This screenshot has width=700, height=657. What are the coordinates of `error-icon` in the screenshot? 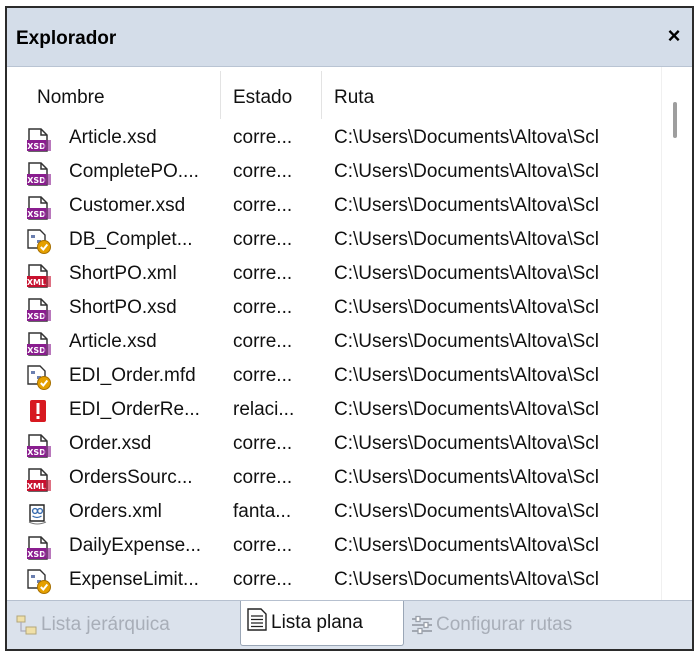 It's located at (39, 411).